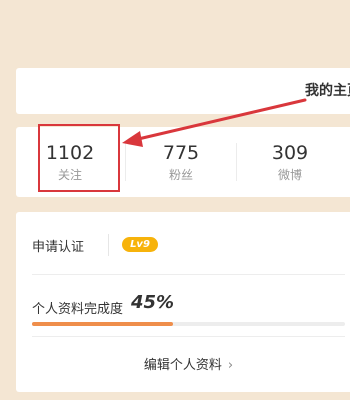 The height and width of the screenshot is (400, 350). What do you see at coordinates (78, 309) in the screenshot?
I see `completion-label: 个人资料完成度` at bounding box center [78, 309].